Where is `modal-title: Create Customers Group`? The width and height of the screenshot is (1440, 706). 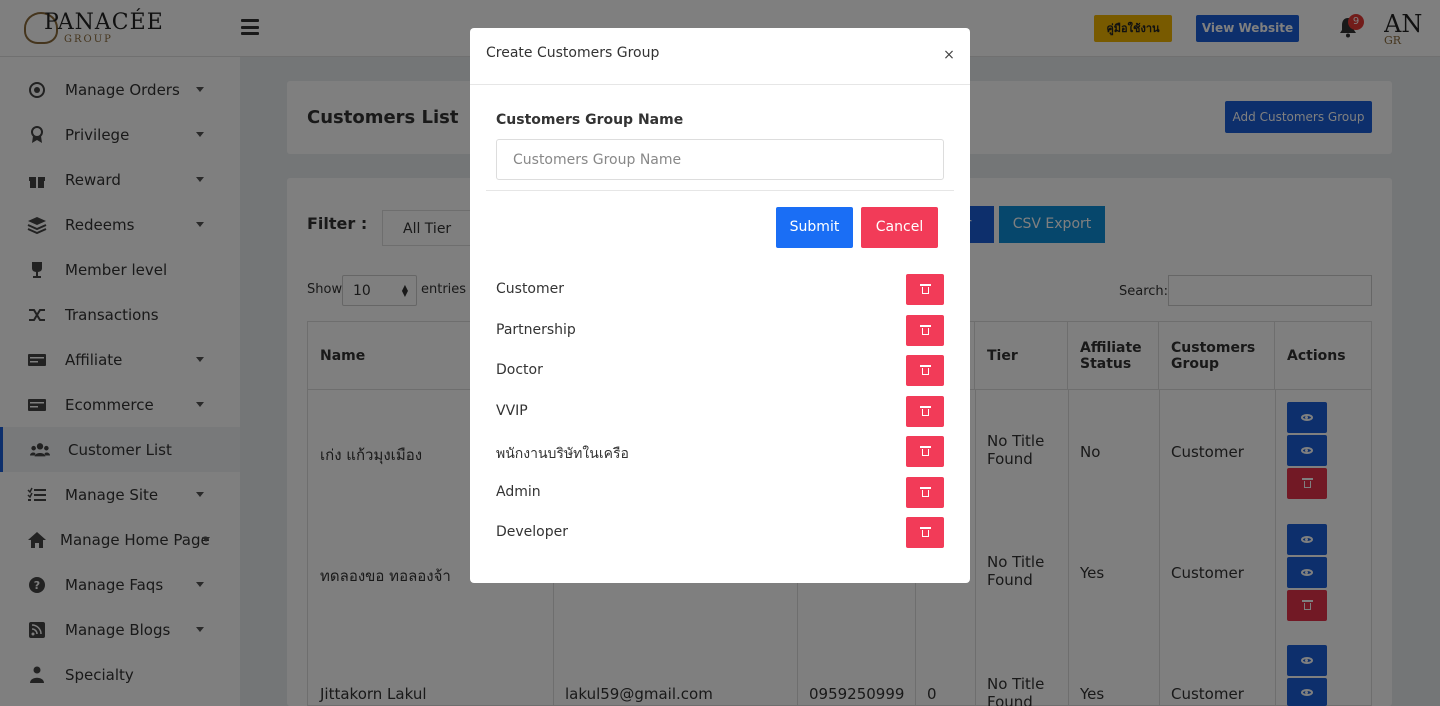
modal-title: Create Customers Group is located at coordinates (573, 53).